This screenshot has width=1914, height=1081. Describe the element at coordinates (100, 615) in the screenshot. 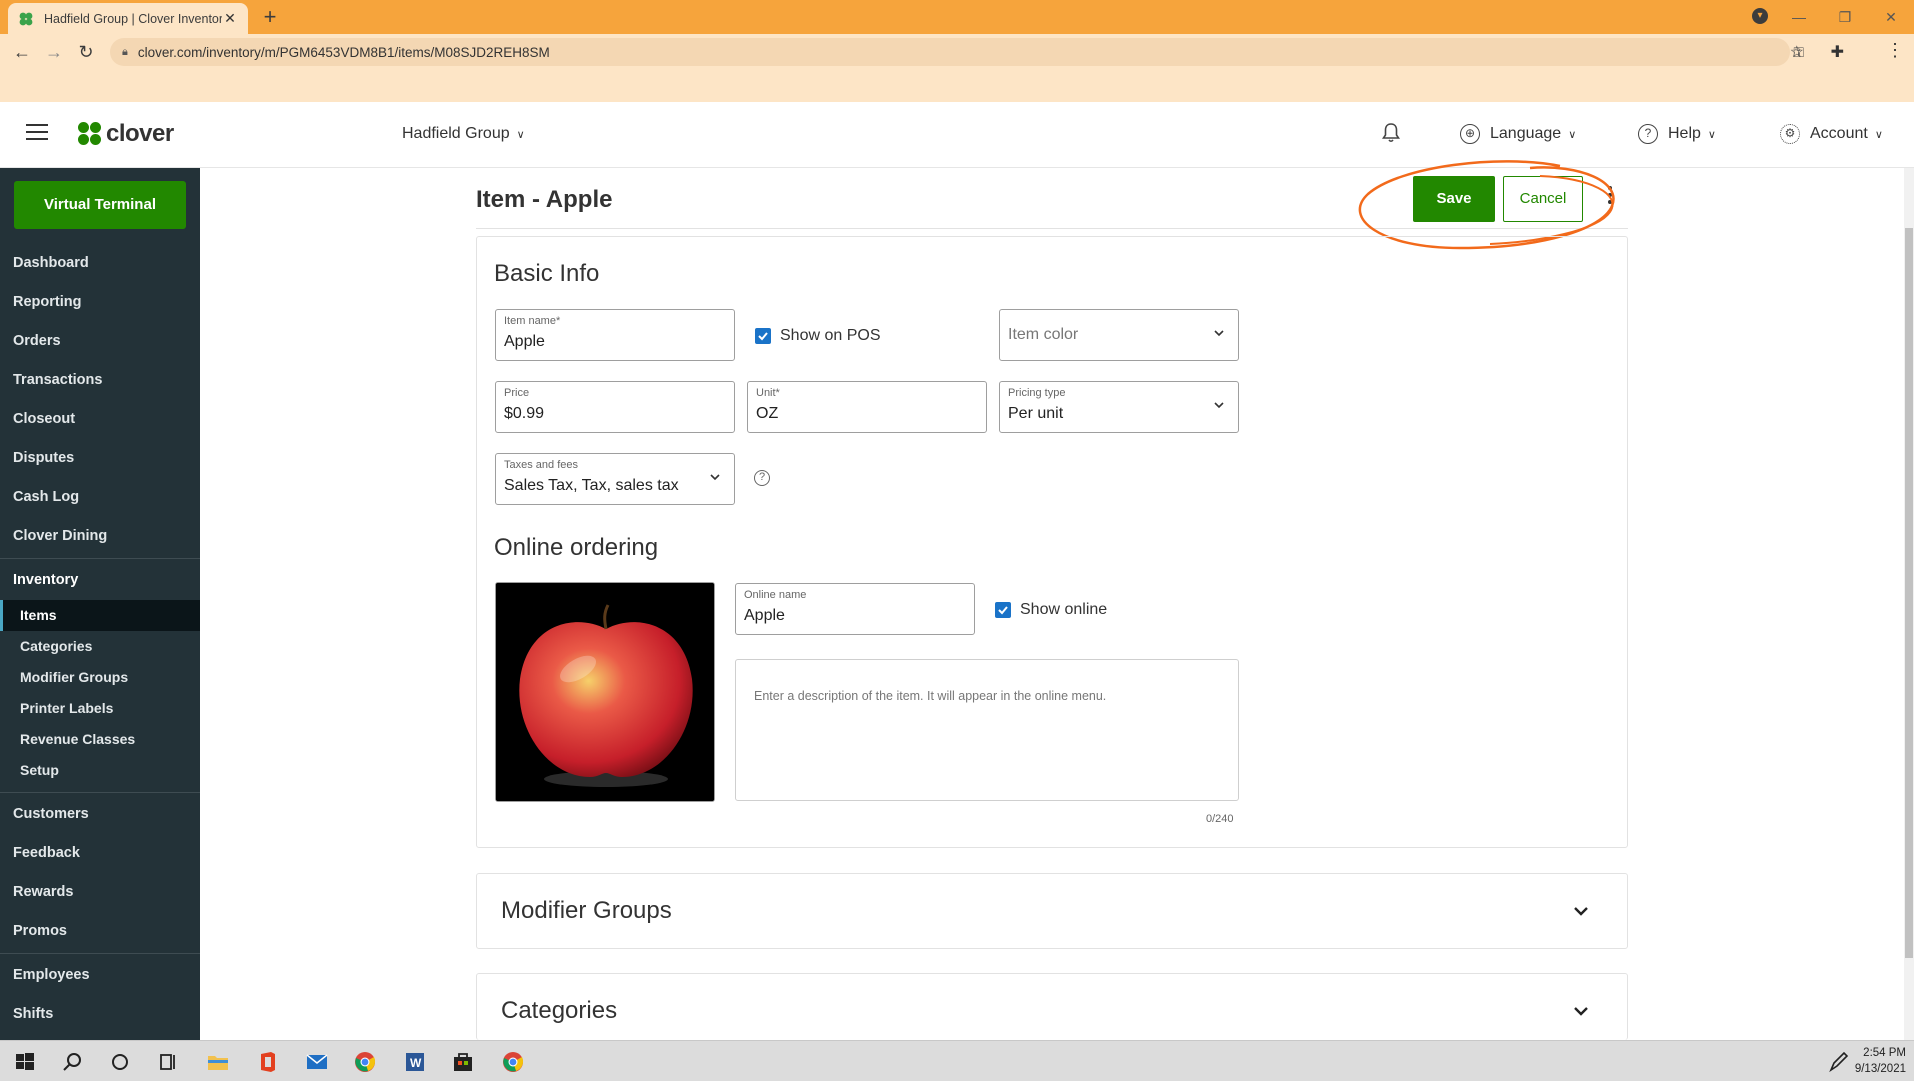

I see `sidebar-subitem-items: Items` at that location.